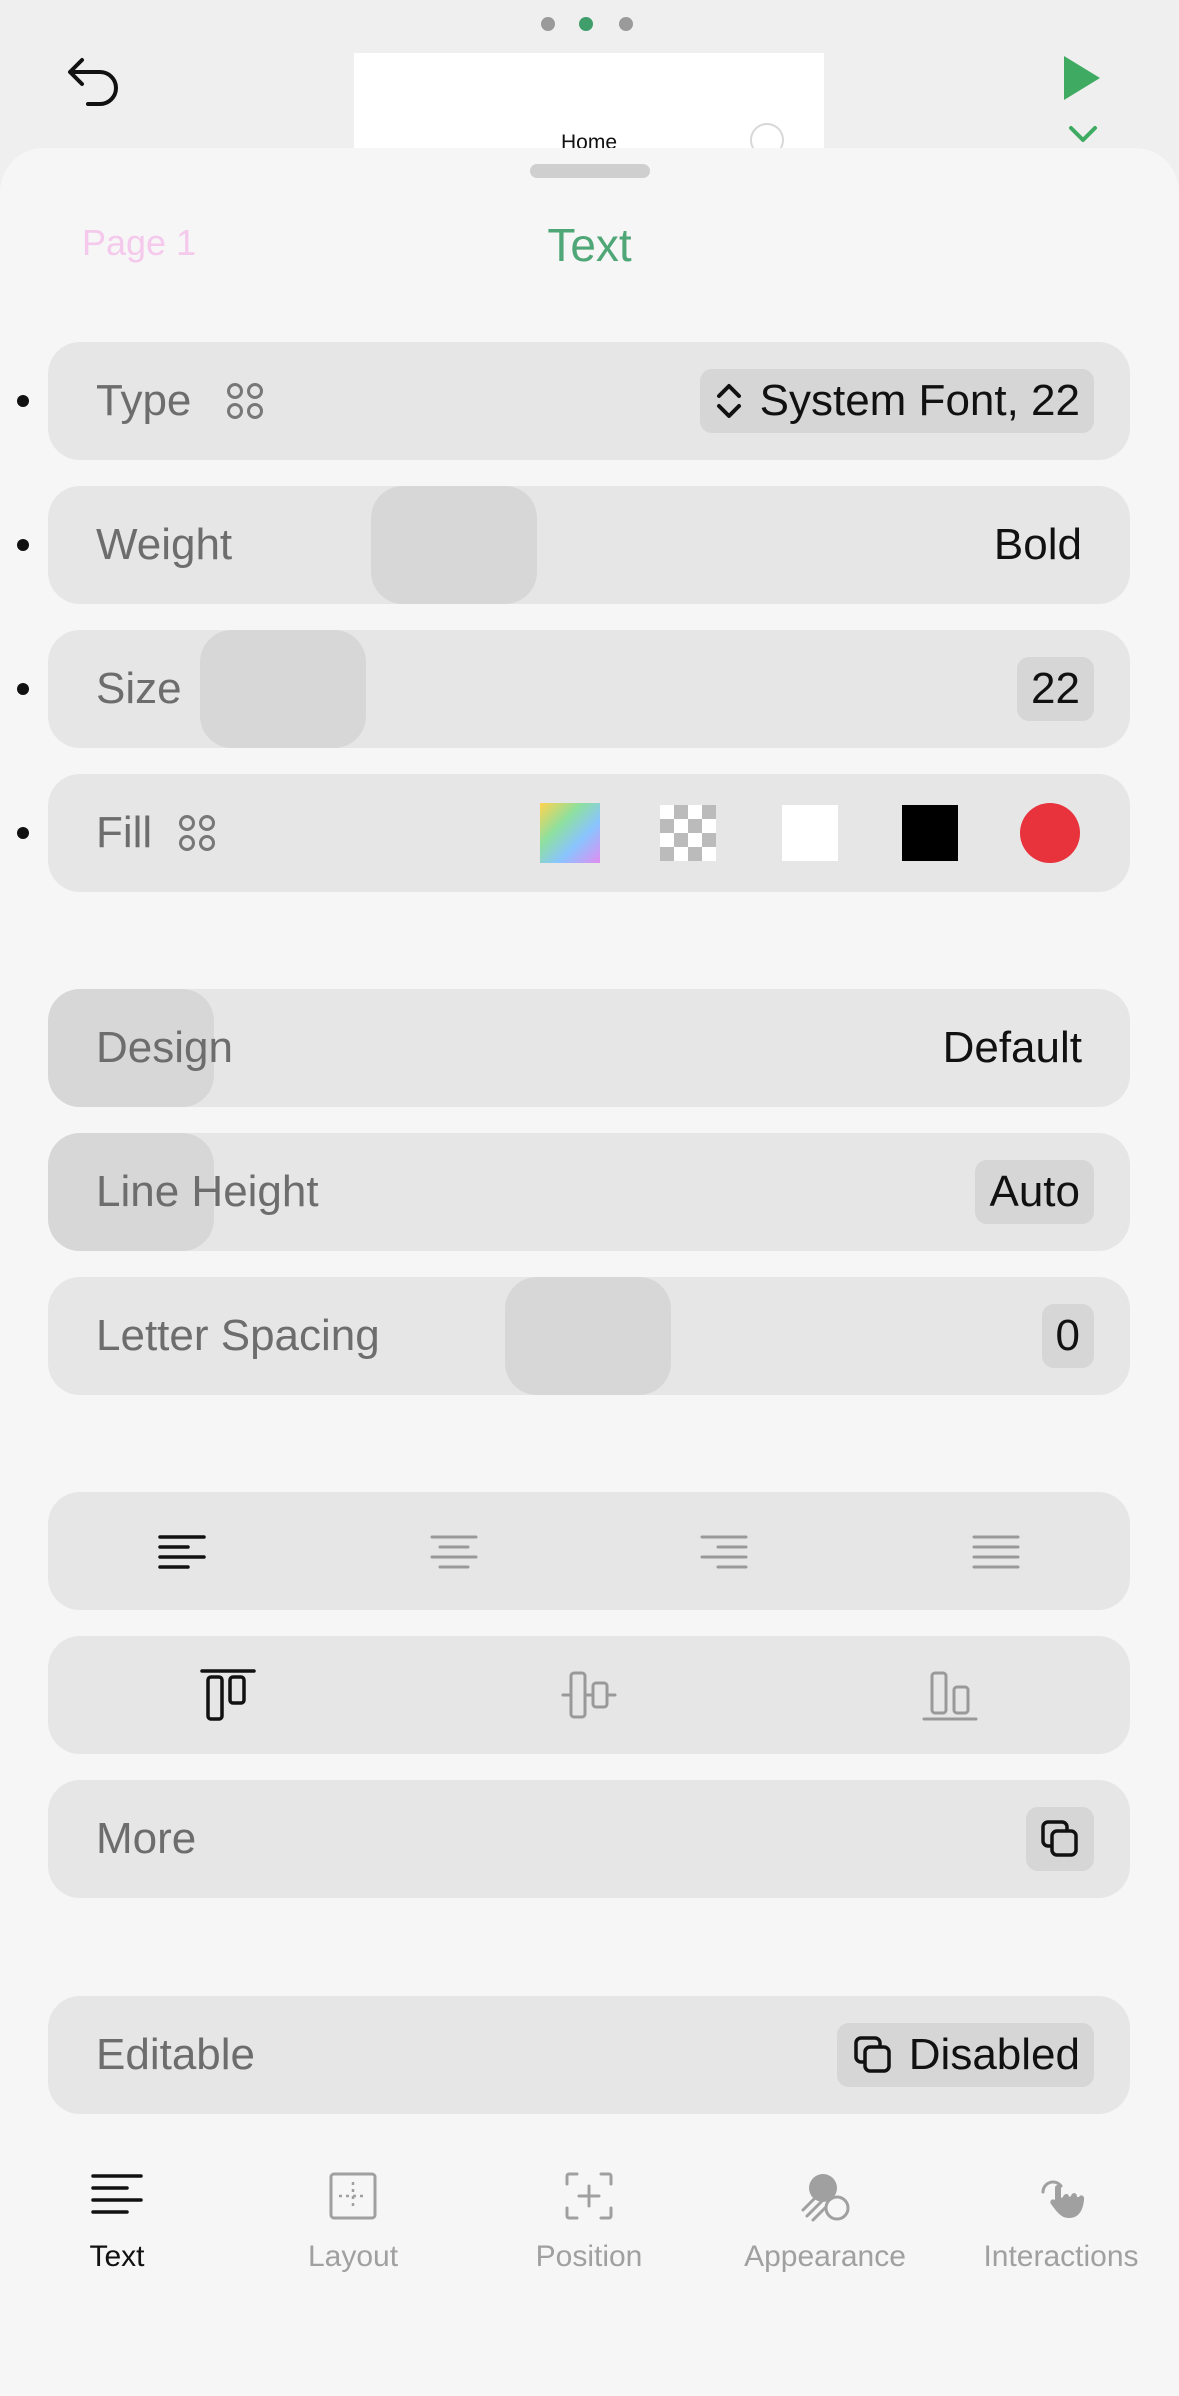  Describe the element at coordinates (589, 1048) in the screenshot. I see `design-row: Design Default` at that location.